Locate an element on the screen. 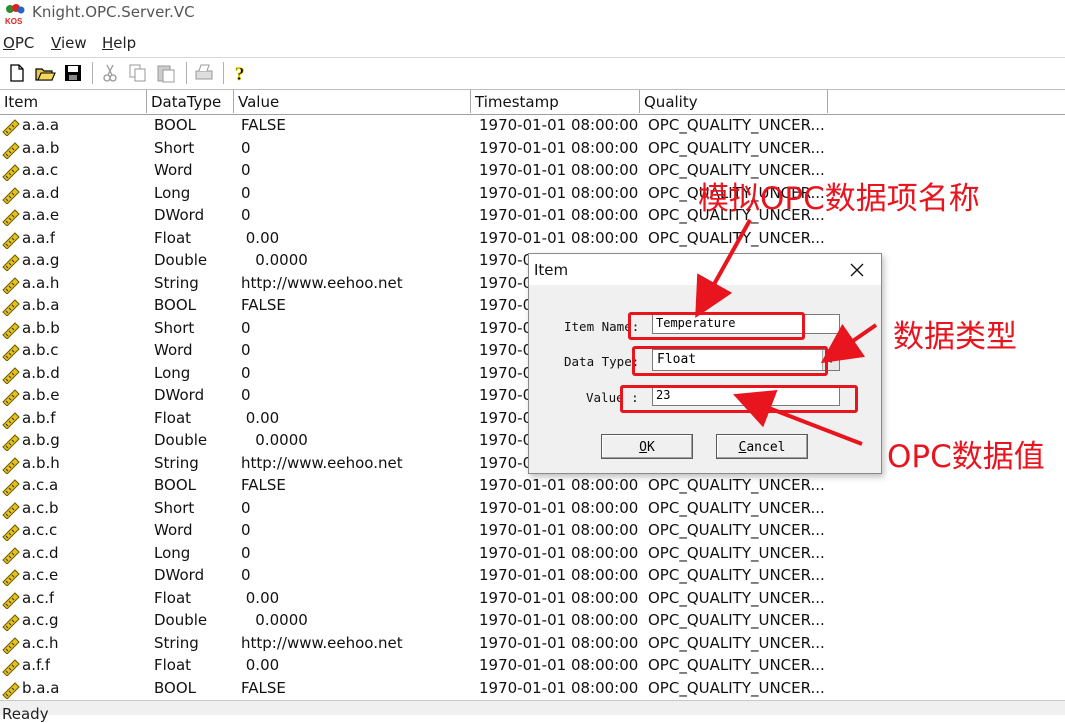 This screenshot has width=1065, height=723. cell-item: a.b.a is located at coordinates (41, 305).